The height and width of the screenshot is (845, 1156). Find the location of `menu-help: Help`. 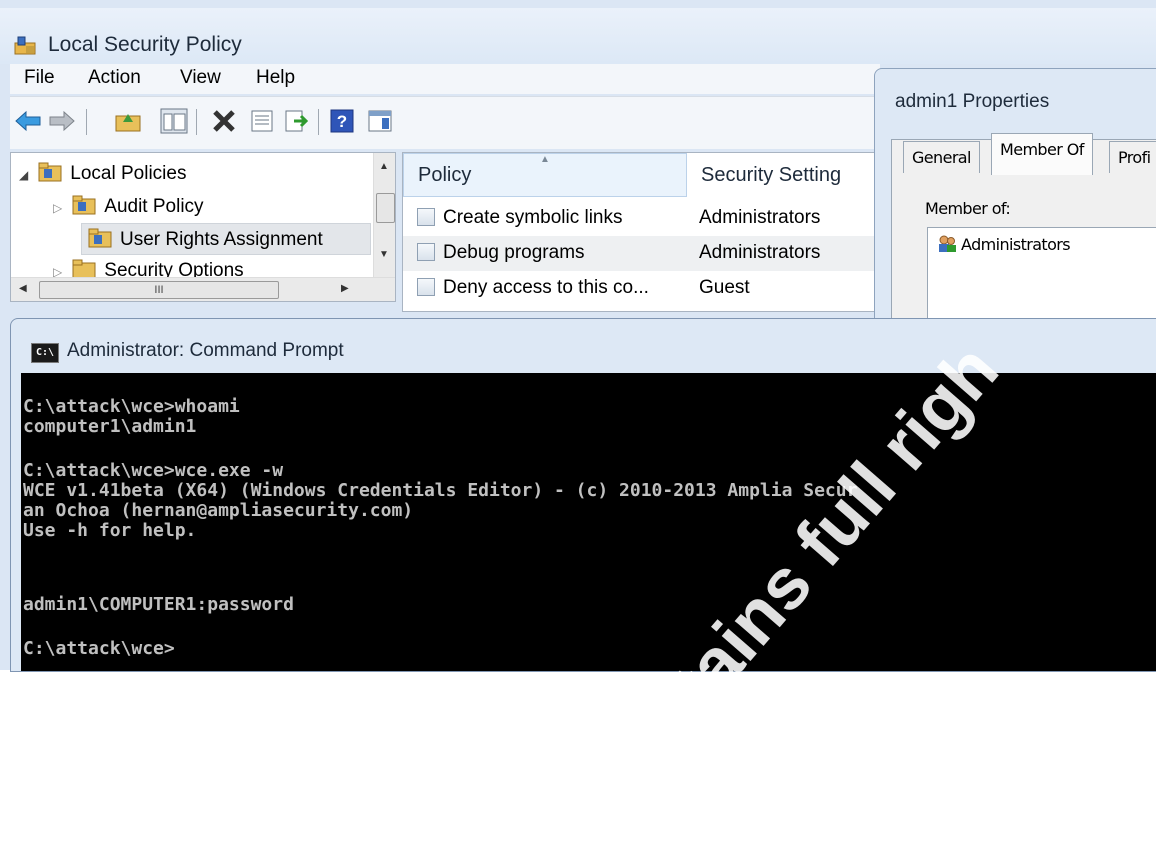

menu-help: Help is located at coordinates (275, 78).